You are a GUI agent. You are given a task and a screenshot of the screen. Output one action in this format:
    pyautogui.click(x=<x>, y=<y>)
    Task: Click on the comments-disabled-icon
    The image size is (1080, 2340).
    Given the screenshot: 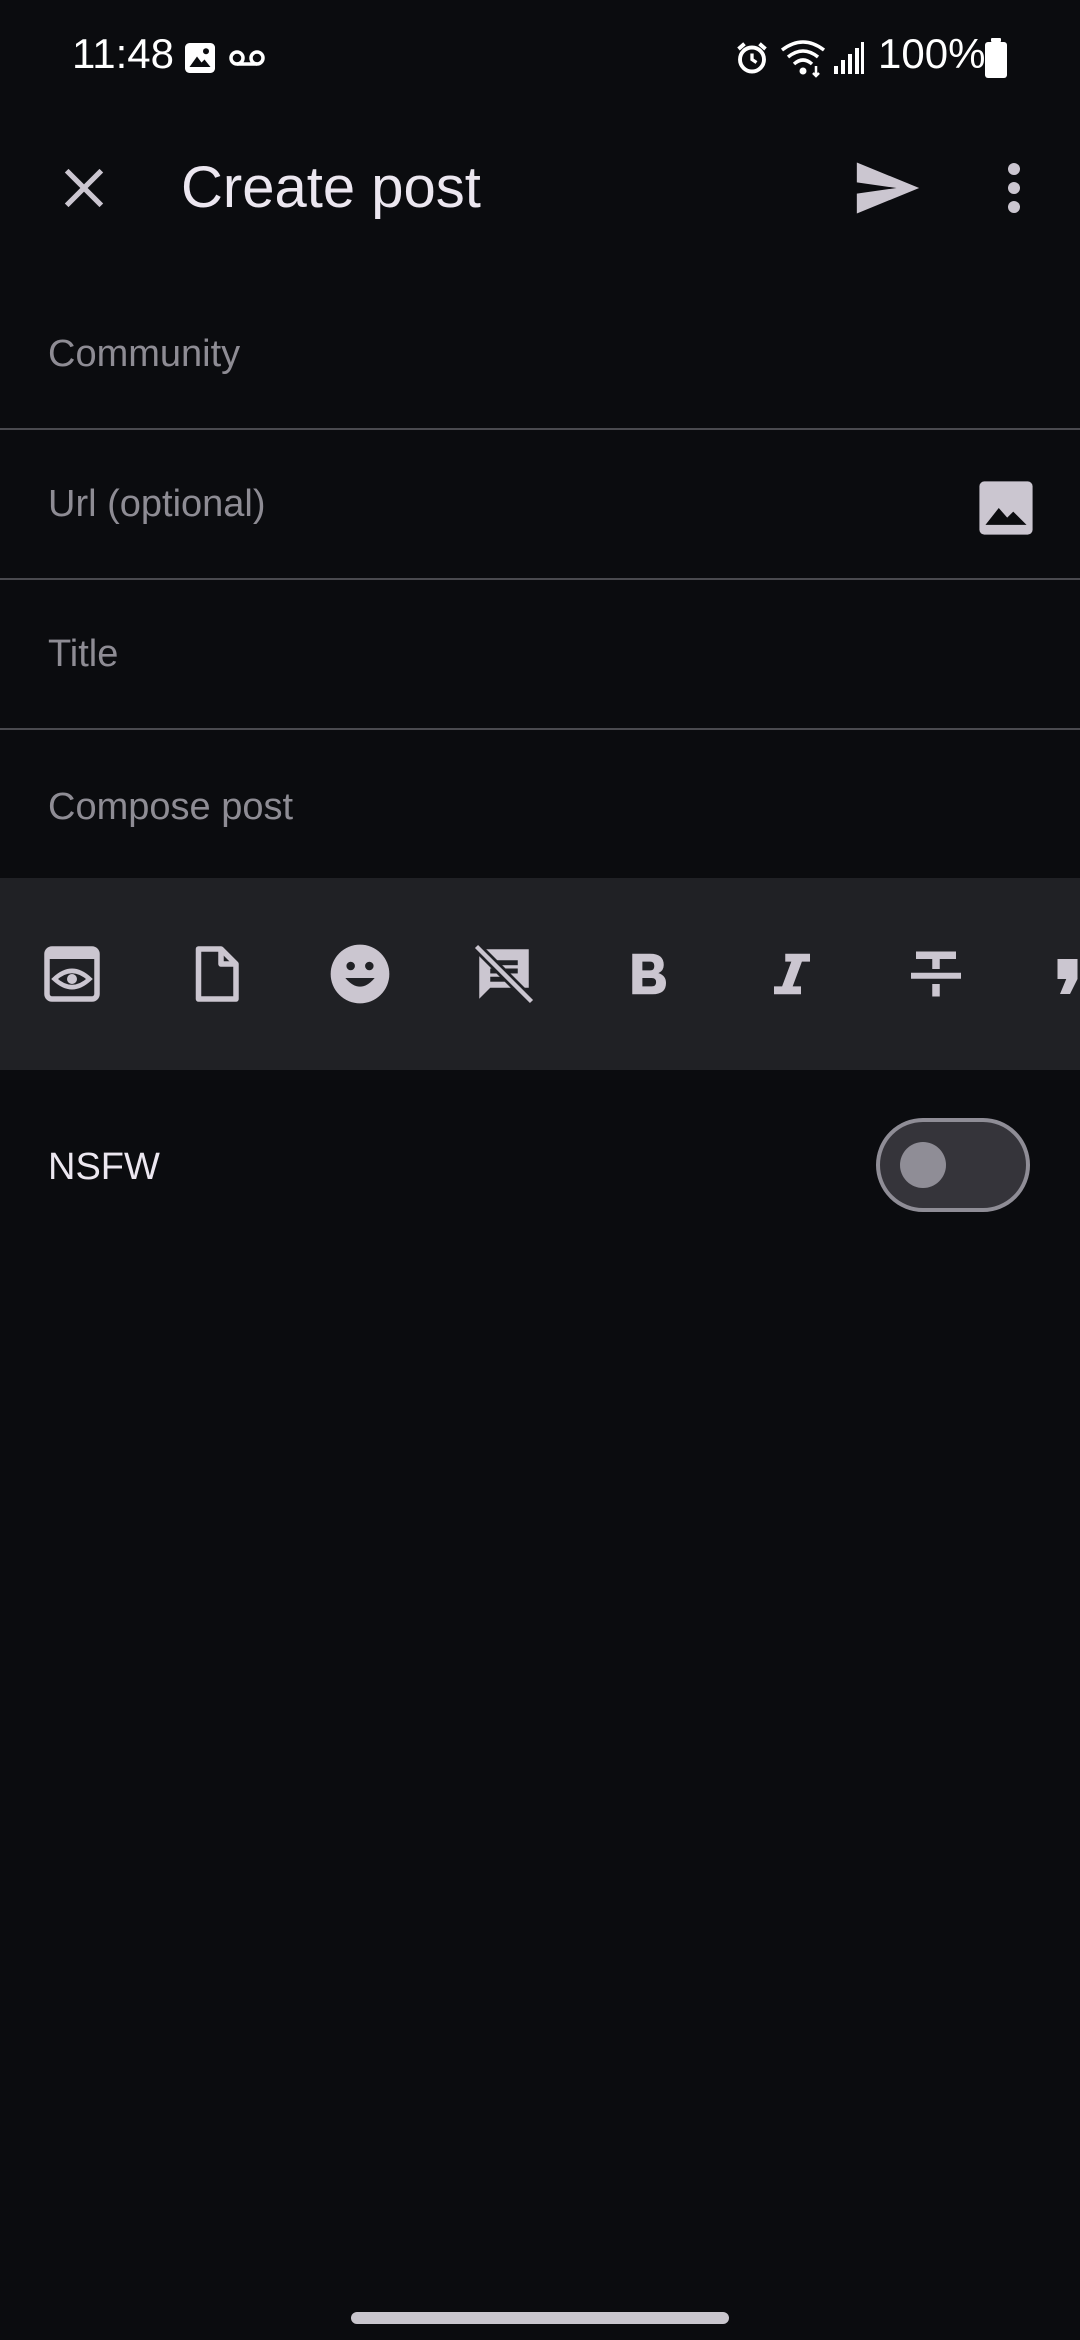 What is the action you would take?
    pyautogui.click(x=504, y=974)
    